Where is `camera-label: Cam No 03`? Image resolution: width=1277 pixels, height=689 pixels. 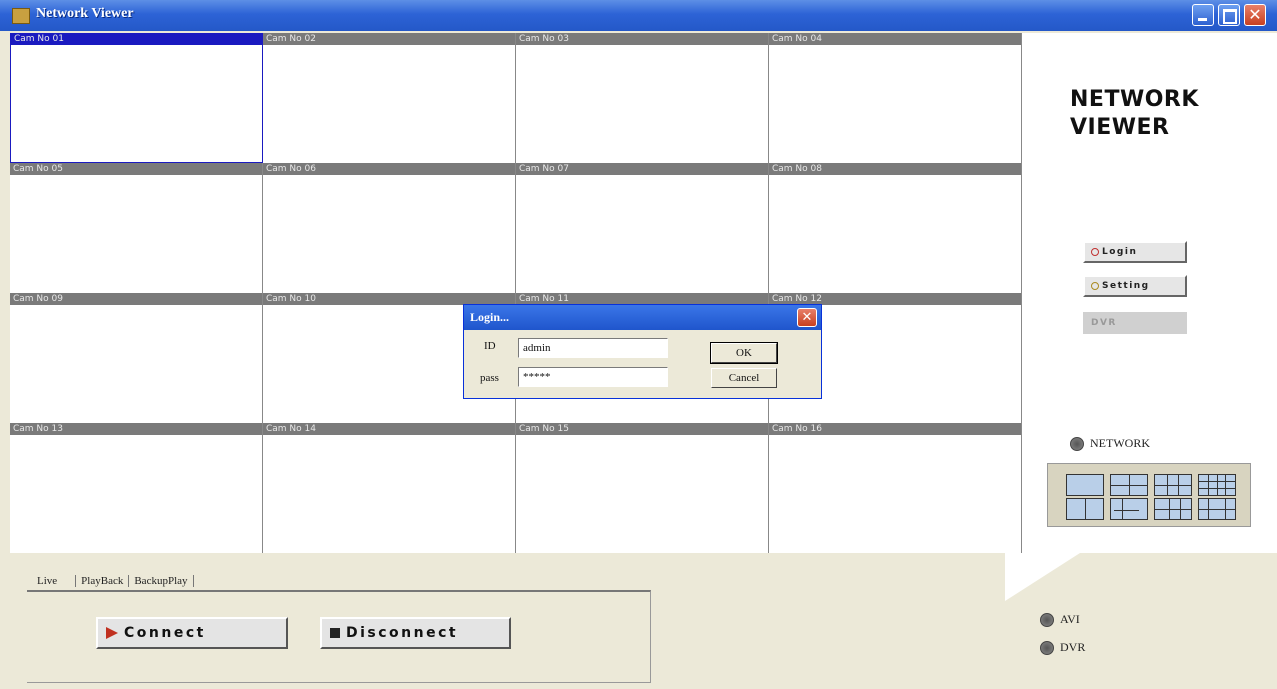
camera-label: Cam No 03 is located at coordinates (642, 39).